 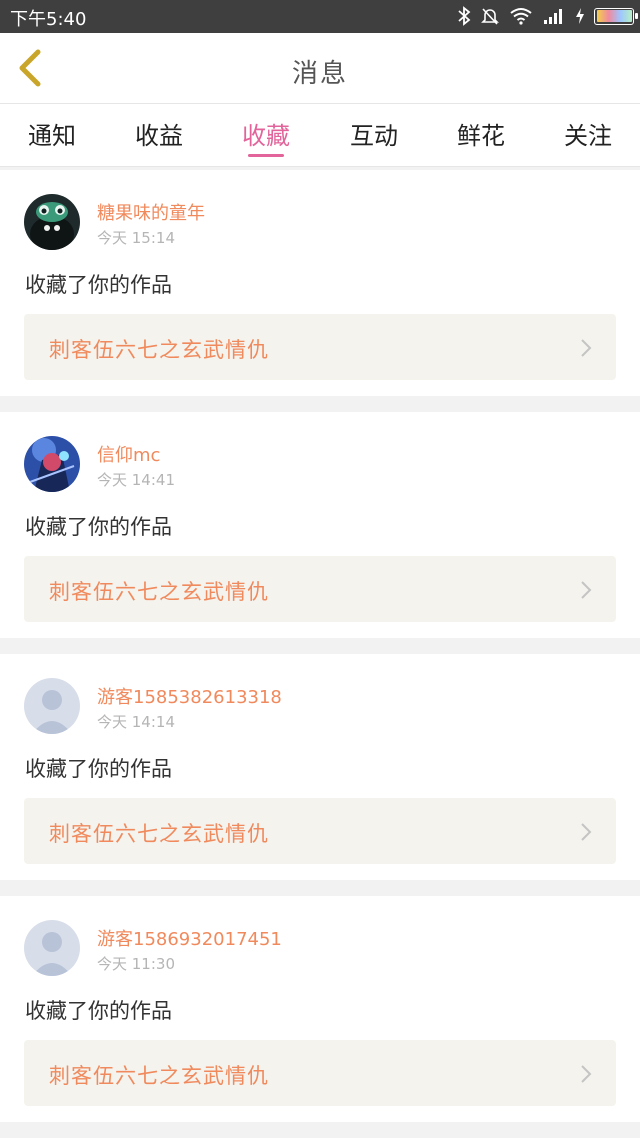 What do you see at coordinates (490, 16) in the screenshot?
I see `bell-off-icon` at bounding box center [490, 16].